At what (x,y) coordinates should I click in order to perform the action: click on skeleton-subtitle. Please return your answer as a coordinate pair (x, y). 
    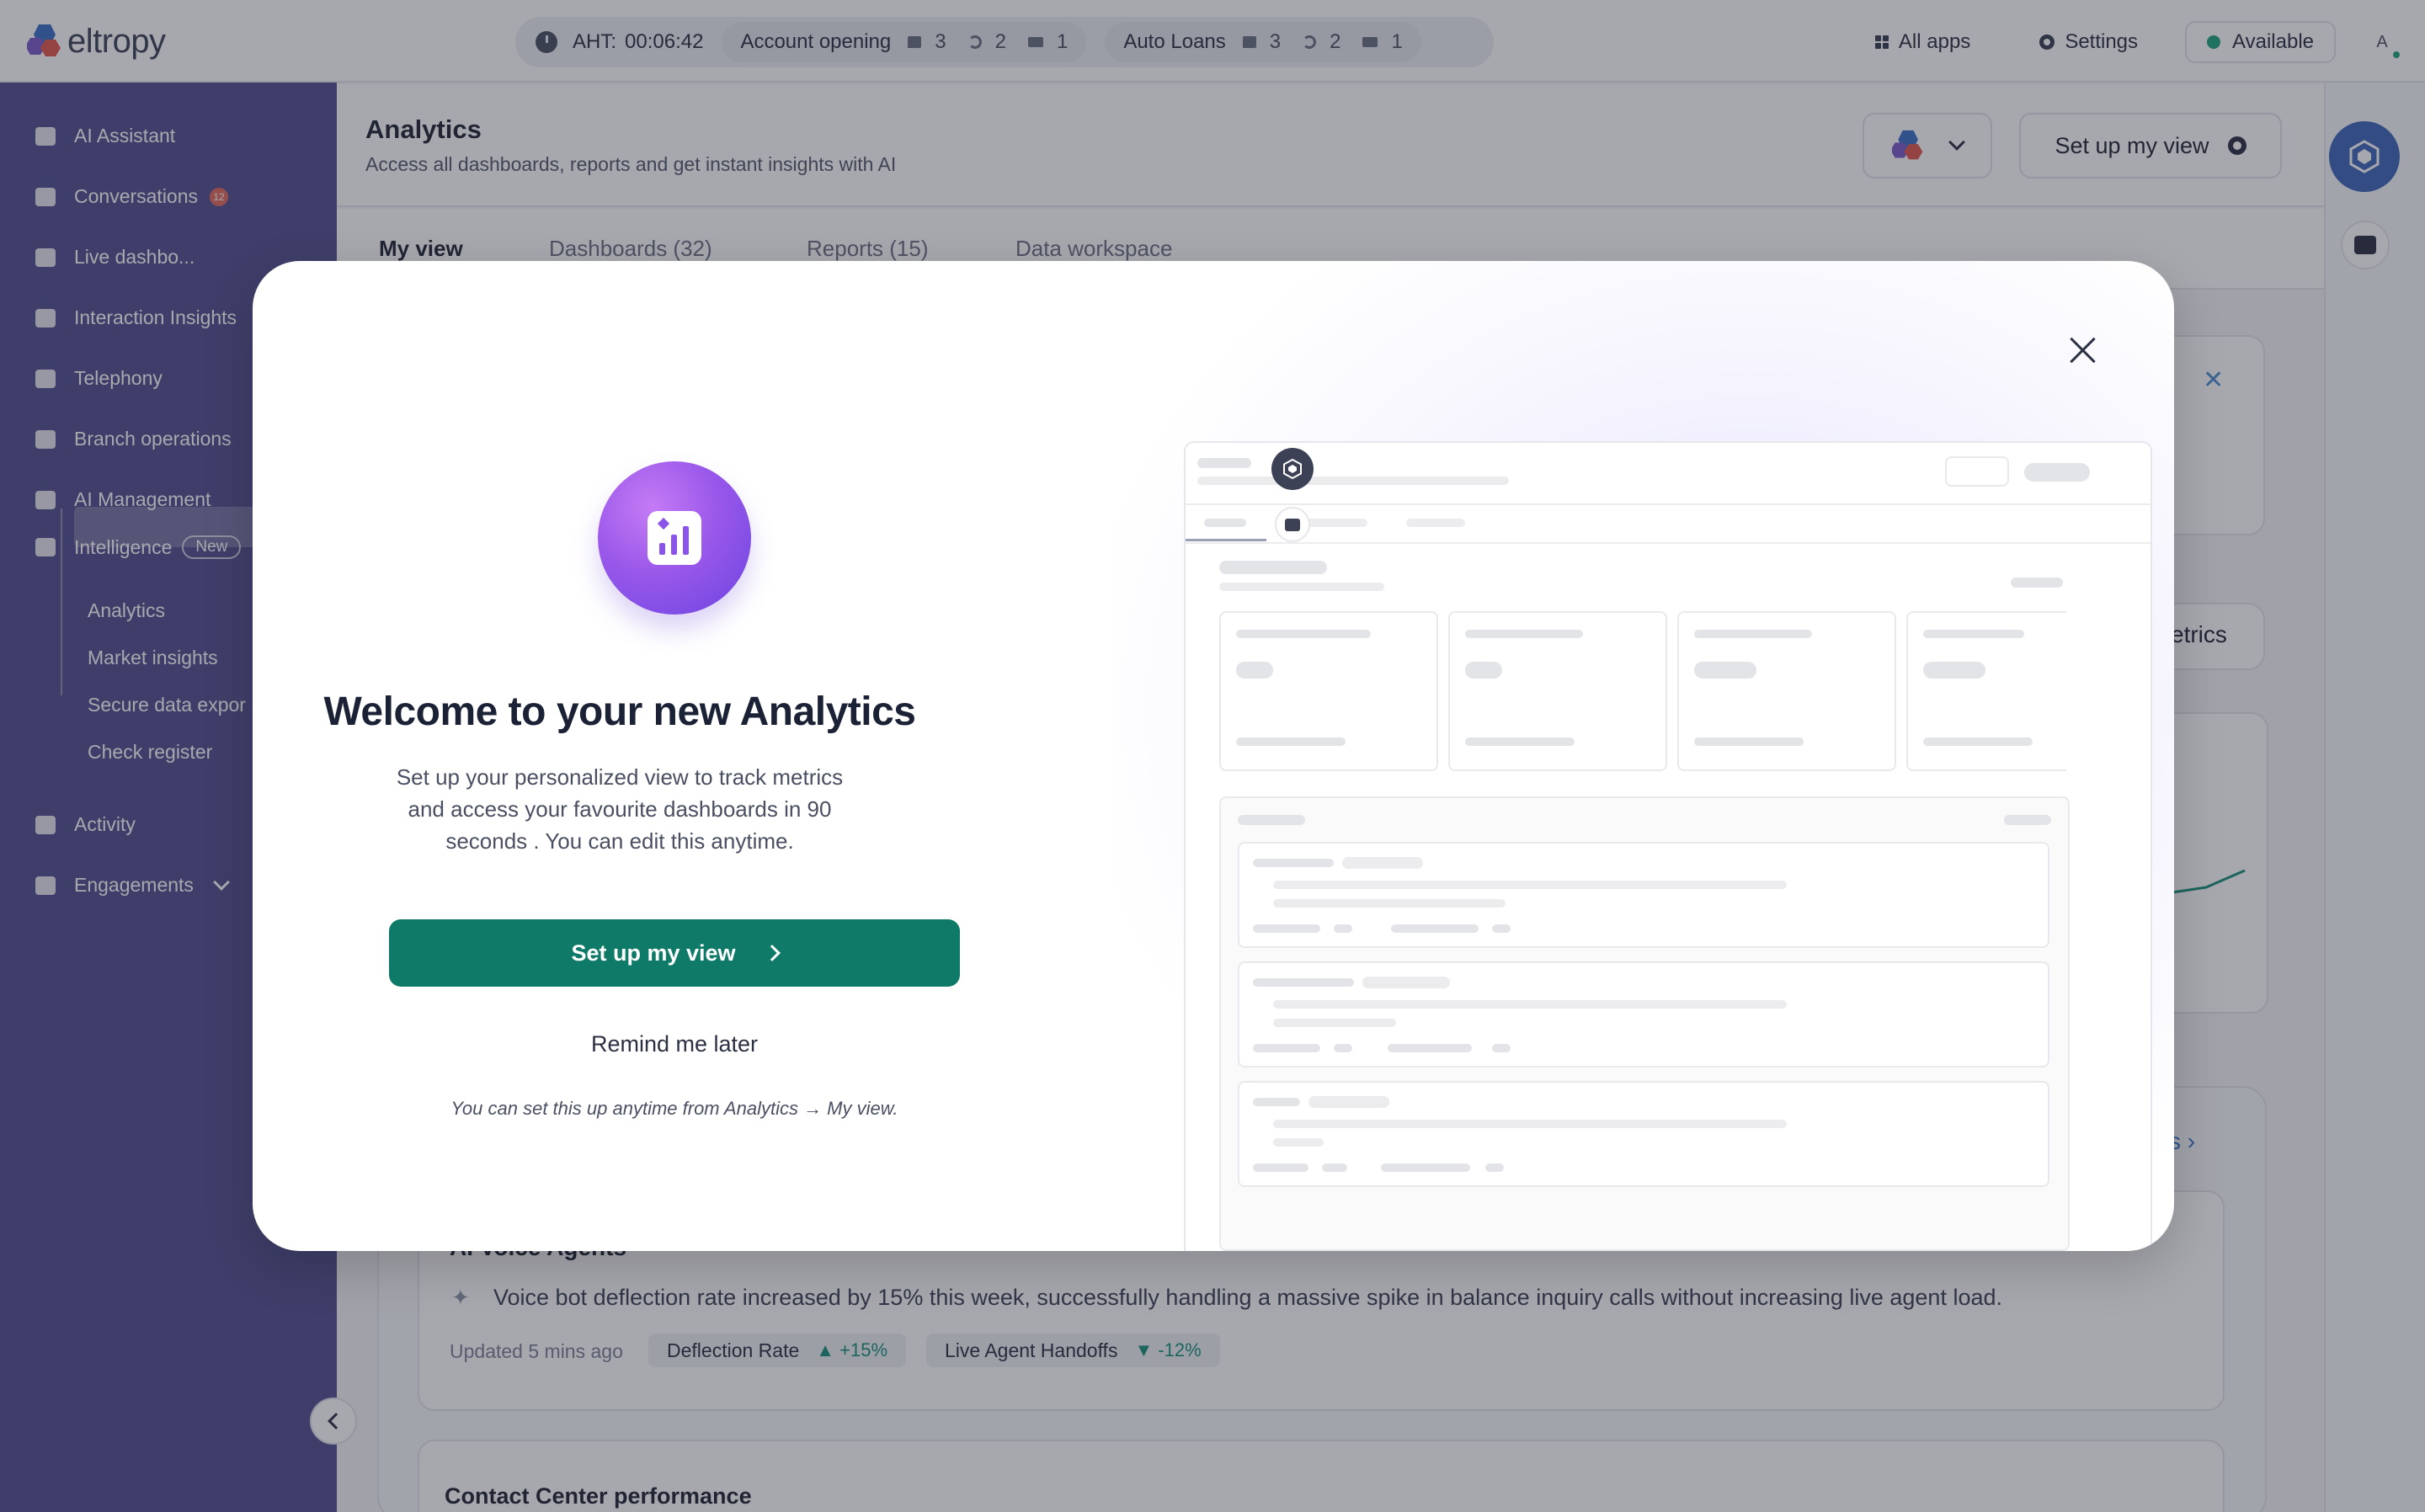
    Looking at the image, I should click on (1353, 481).